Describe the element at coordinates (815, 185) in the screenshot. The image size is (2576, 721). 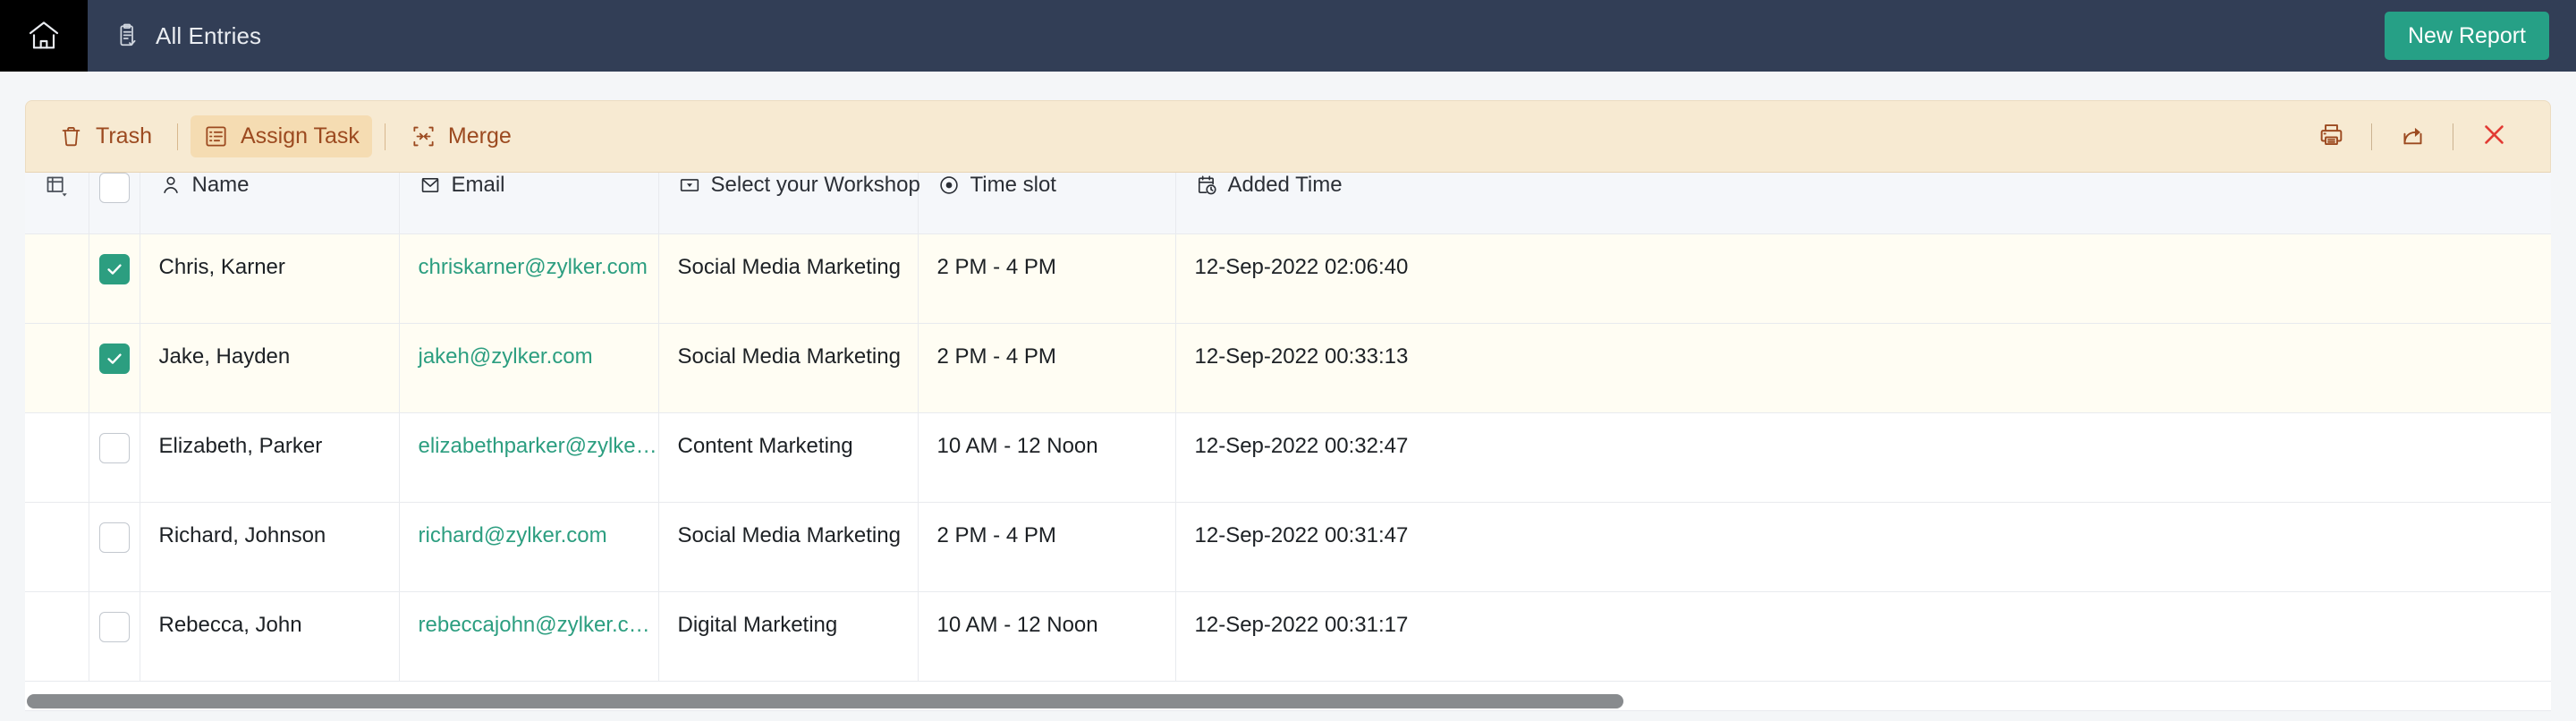
I see `column-header-workshop-label: Select your Workshop` at that location.